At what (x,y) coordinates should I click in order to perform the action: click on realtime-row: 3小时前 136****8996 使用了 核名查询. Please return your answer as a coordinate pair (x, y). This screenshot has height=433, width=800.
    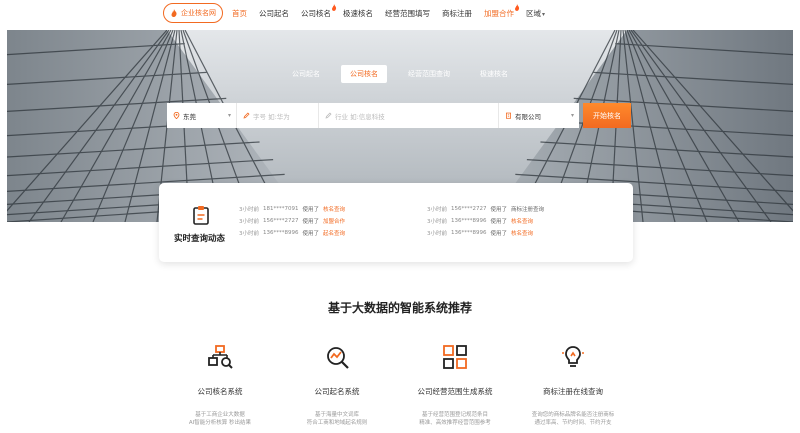
    Looking at the image, I should click on (522, 221).